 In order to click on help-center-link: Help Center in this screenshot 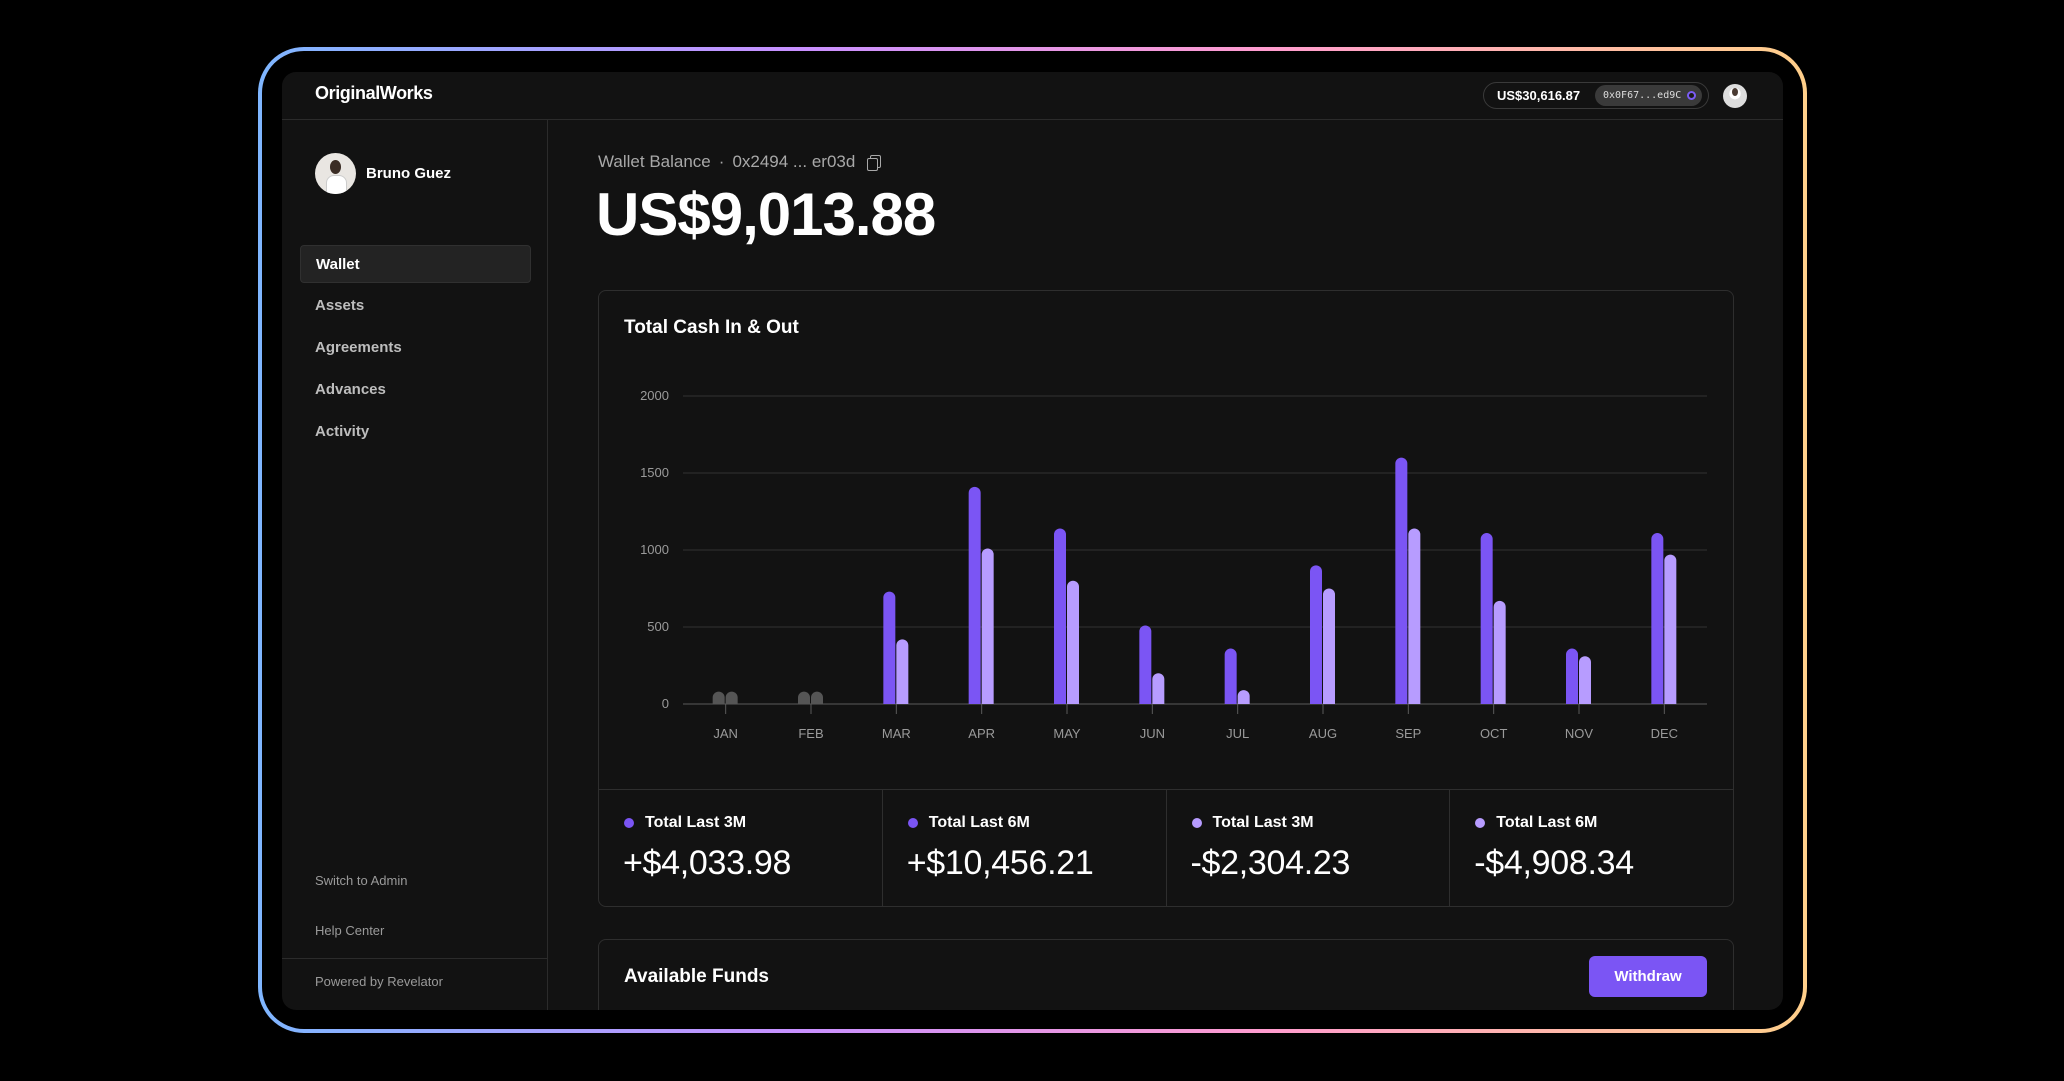, I will do `click(349, 930)`.